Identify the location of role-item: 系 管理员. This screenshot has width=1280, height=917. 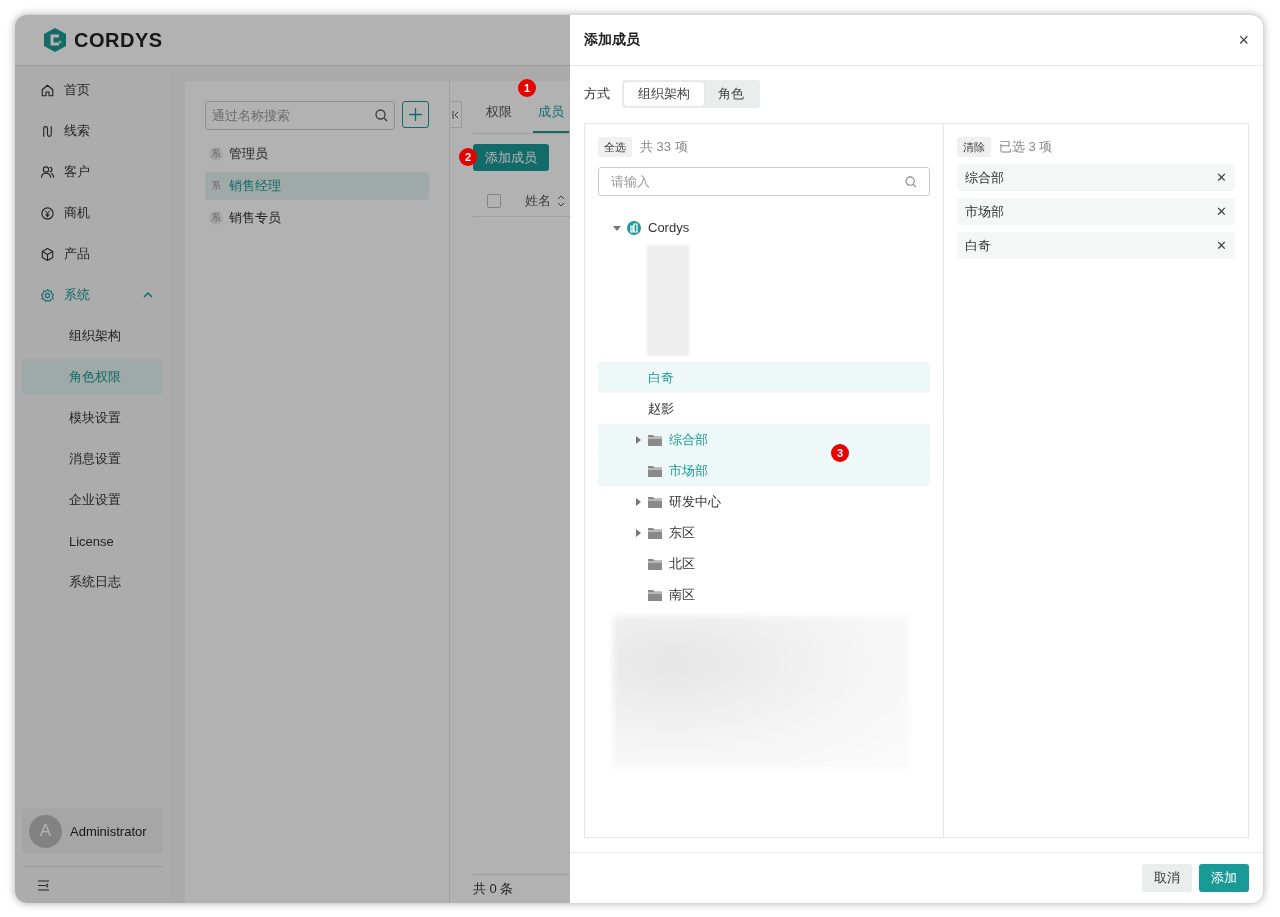
(317, 154).